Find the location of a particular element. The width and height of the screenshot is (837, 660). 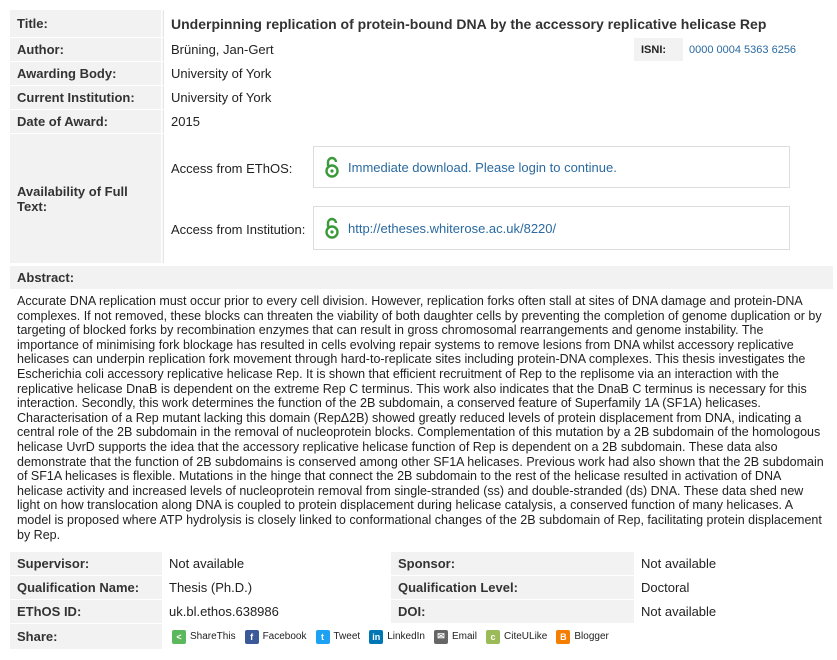

abstract-header-row: Abstract: is located at coordinates (421, 278).